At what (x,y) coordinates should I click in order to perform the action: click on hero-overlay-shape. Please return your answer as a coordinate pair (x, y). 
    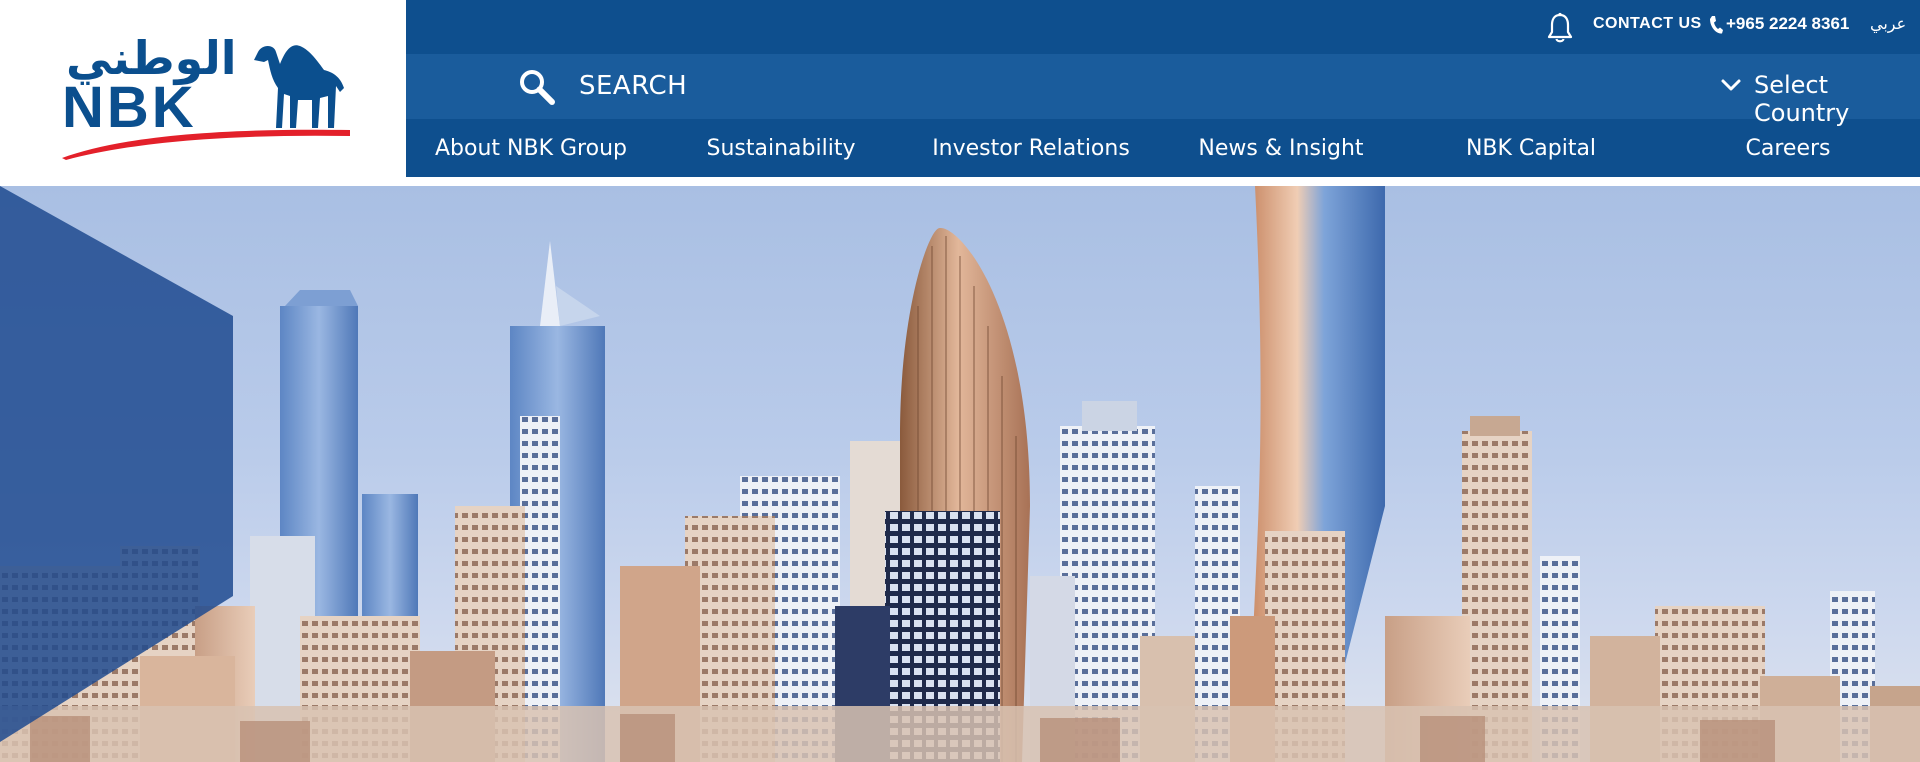
    Looking at the image, I should click on (116, 464).